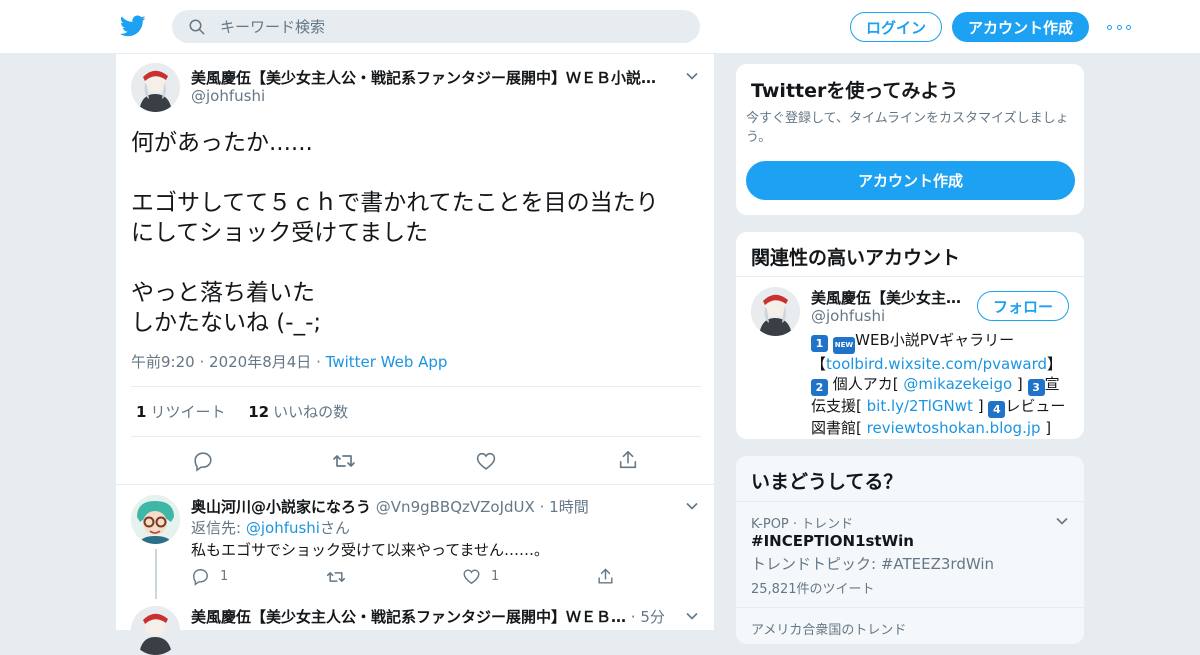 Image resolution: width=1200 pixels, height=655 pixels. What do you see at coordinates (228, 96) in the screenshot?
I see `tweet-author-handle: @johfushi` at bounding box center [228, 96].